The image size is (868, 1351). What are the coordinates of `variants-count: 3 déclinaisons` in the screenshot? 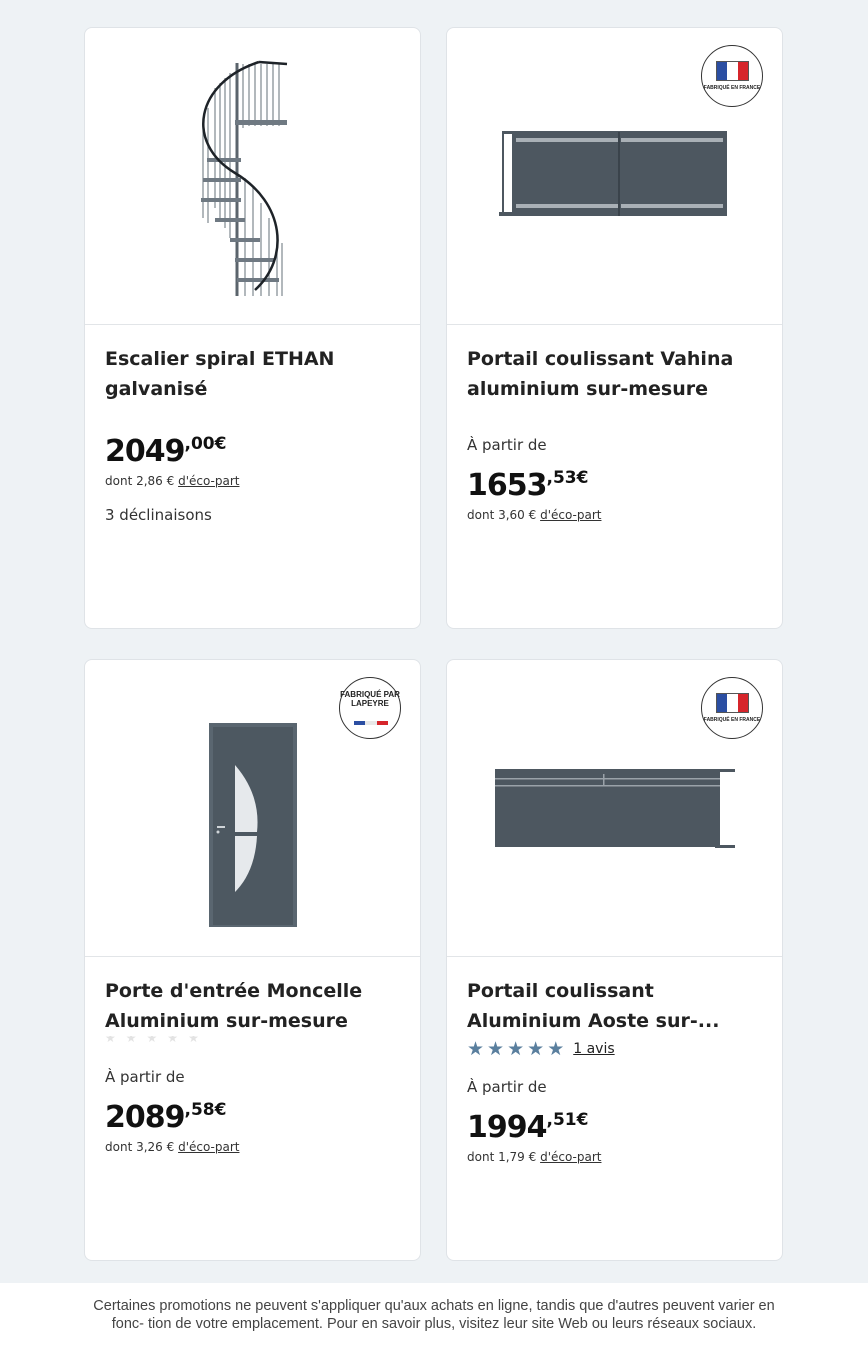 It's located at (158, 515).